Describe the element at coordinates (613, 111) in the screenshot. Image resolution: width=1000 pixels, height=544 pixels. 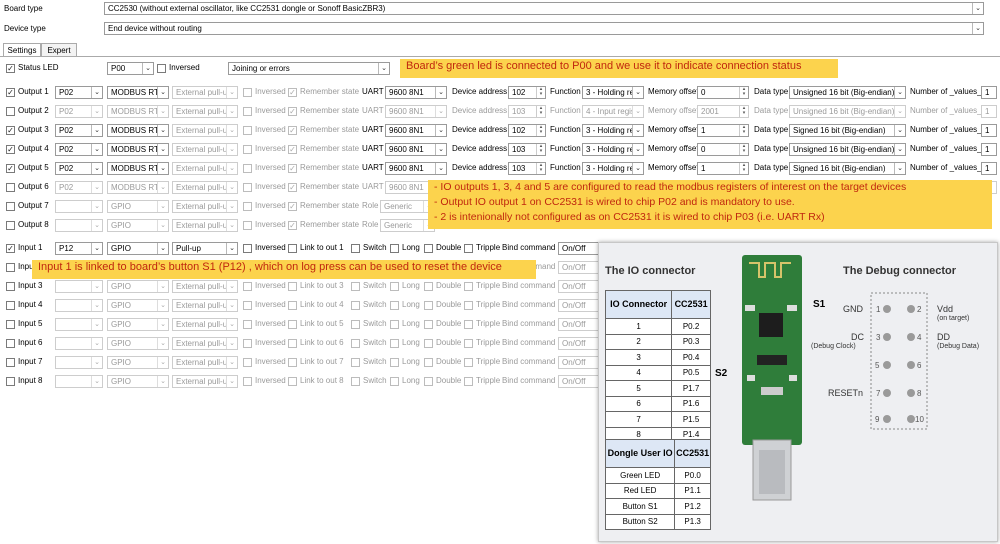
I see `function-select: 4 - Input regist ⌄` at that location.